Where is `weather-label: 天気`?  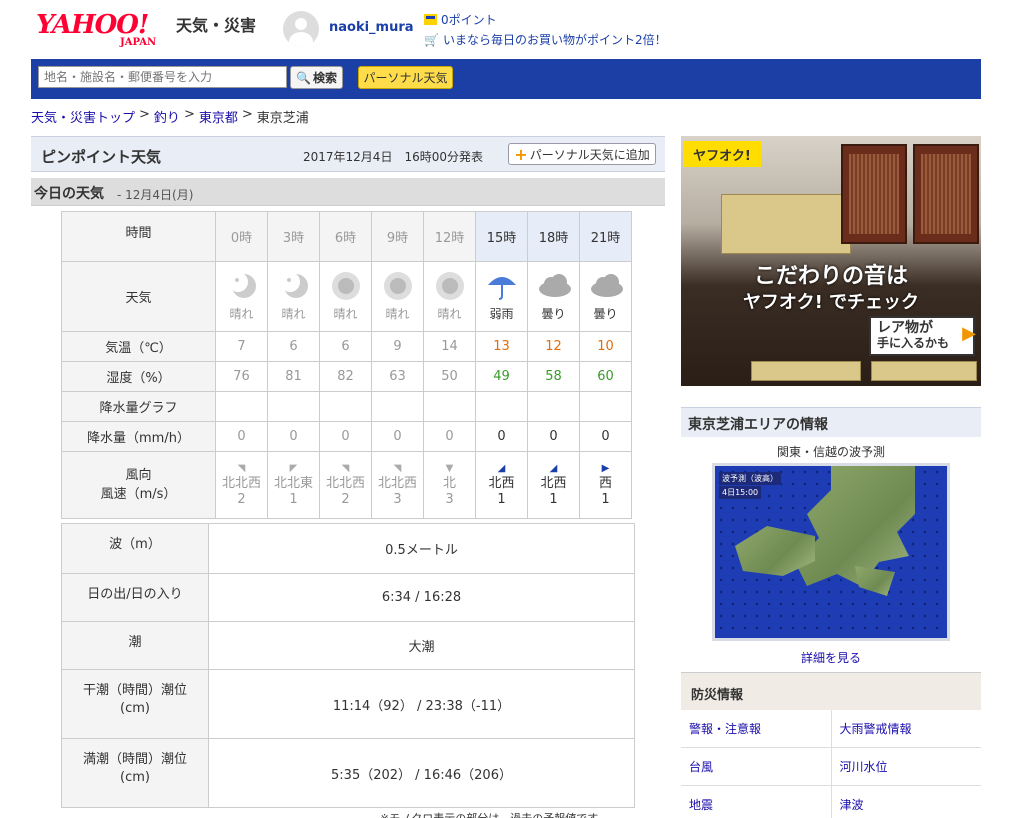 weather-label: 天気 is located at coordinates (138, 296).